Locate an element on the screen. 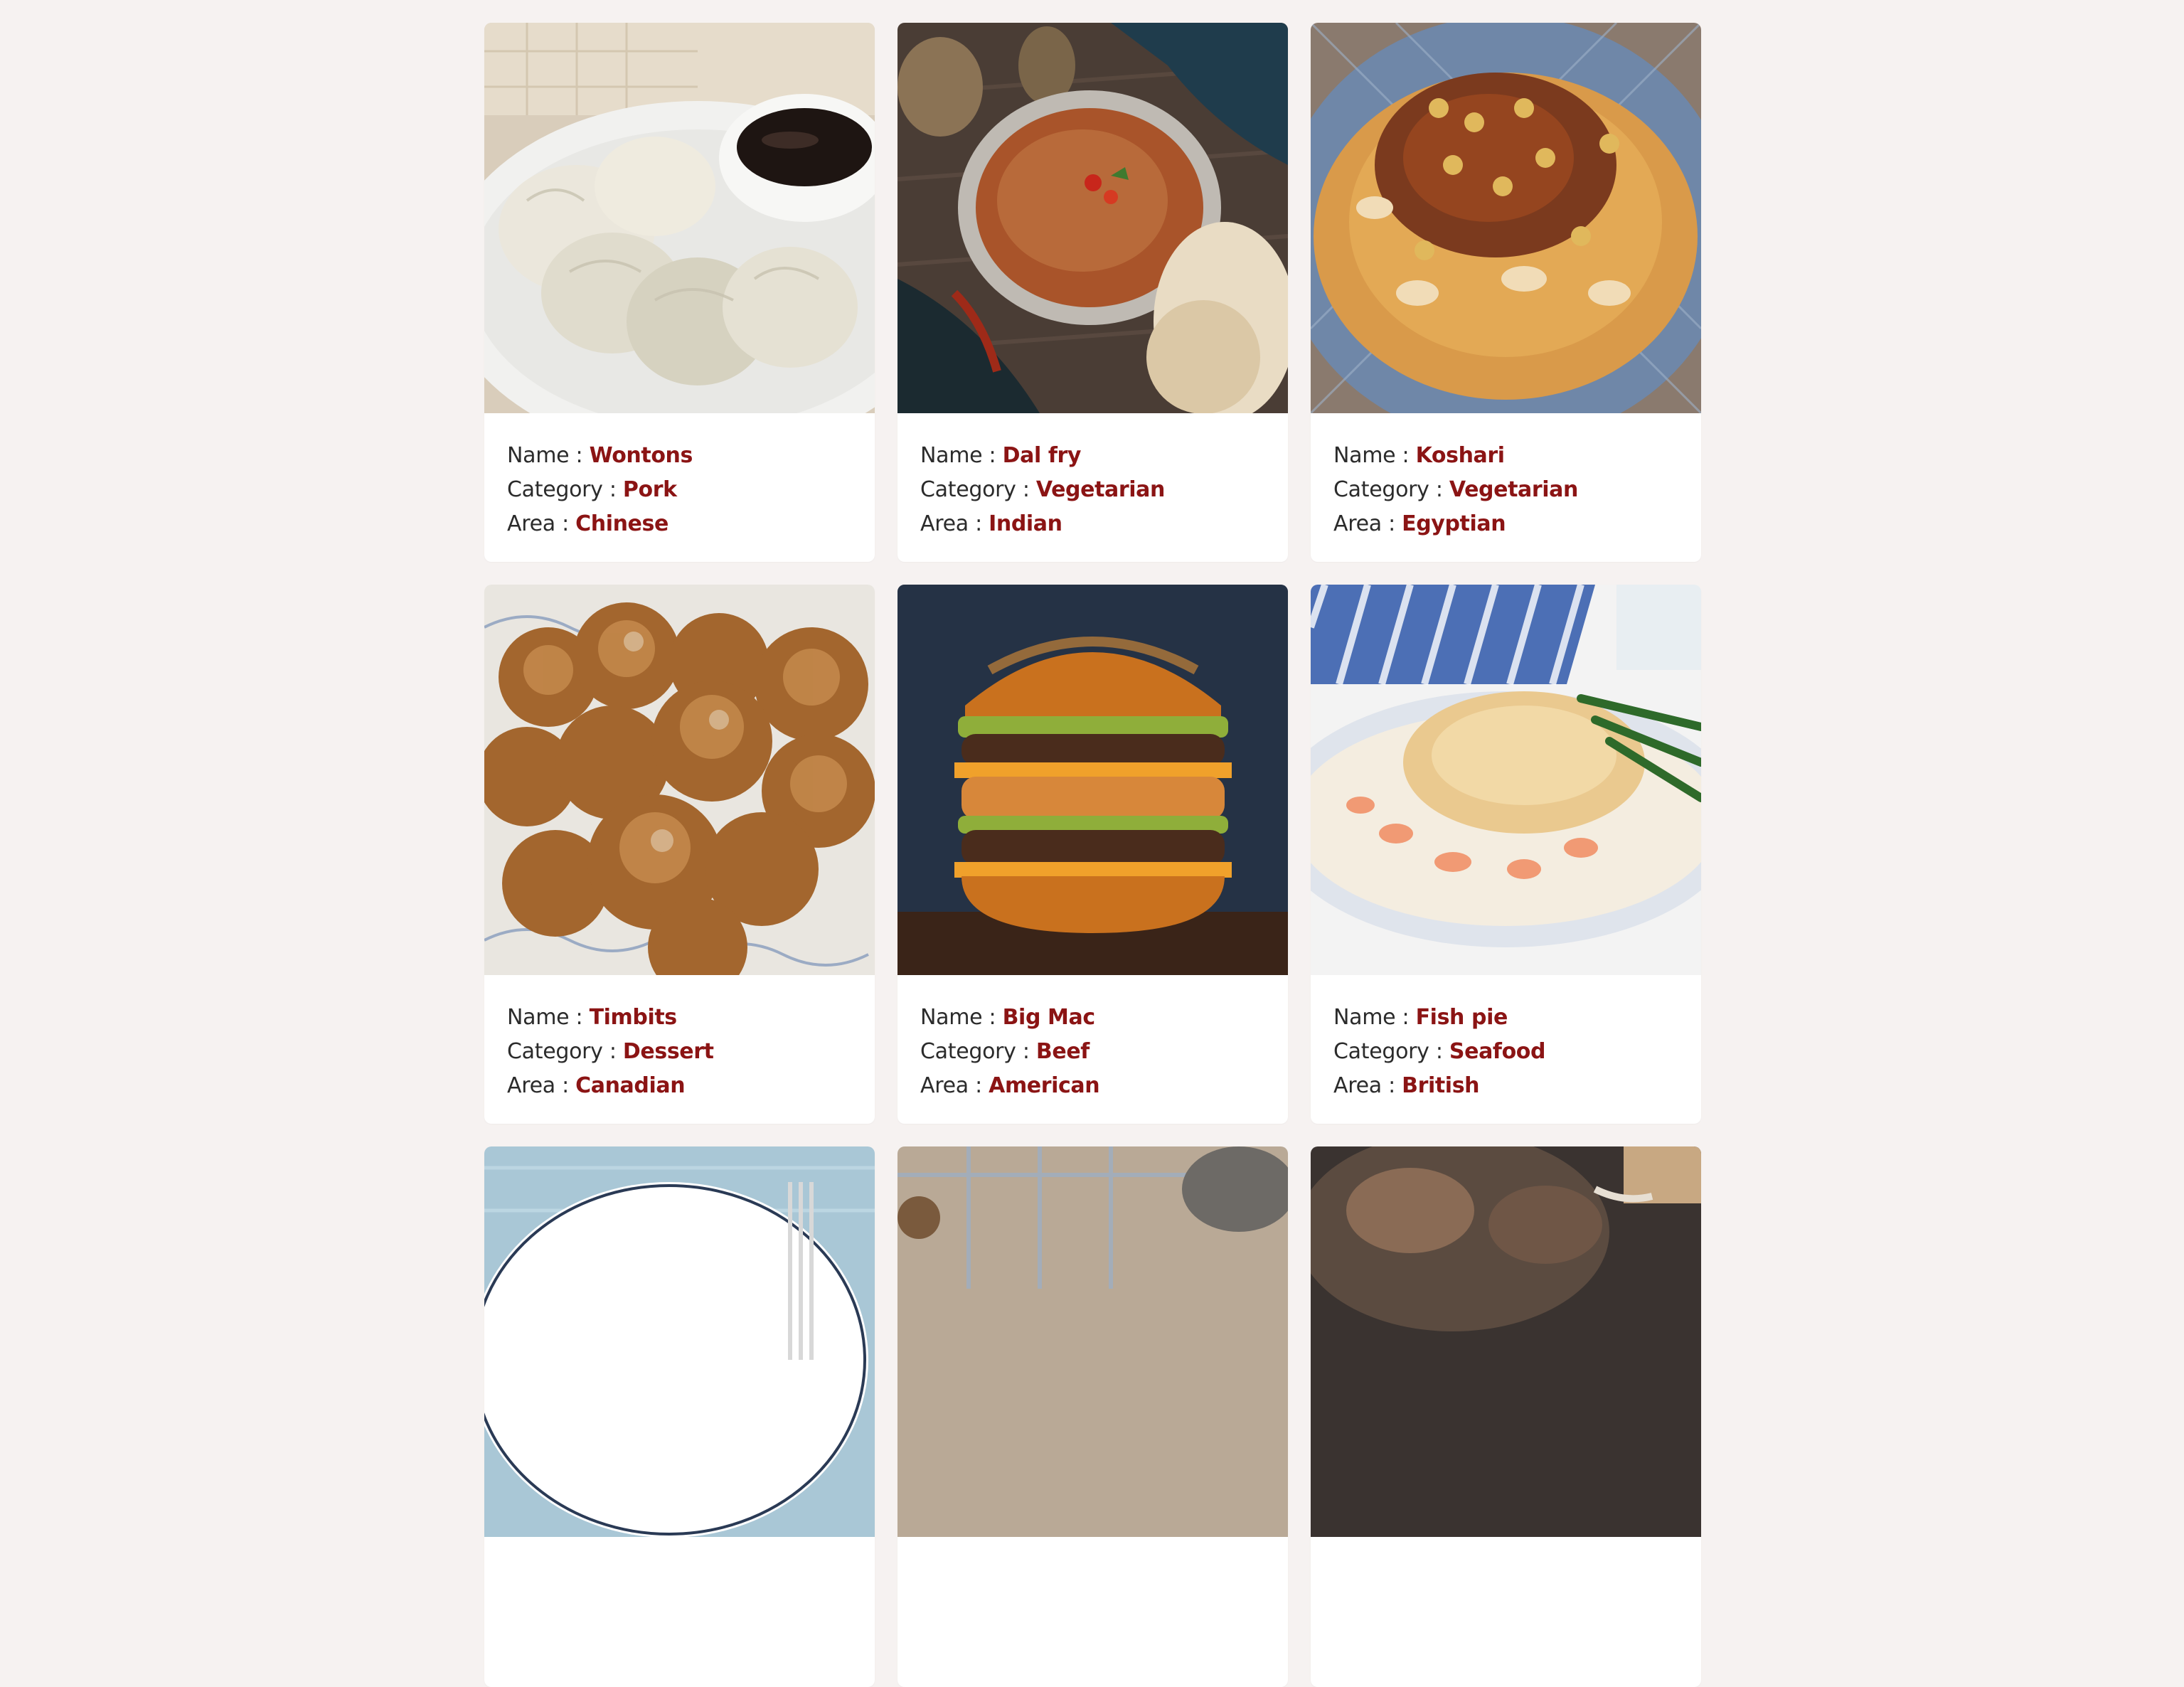 Image resolution: width=2184 pixels, height=1687 pixels. dumplings-photo-icon is located at coordinates (679, 218).